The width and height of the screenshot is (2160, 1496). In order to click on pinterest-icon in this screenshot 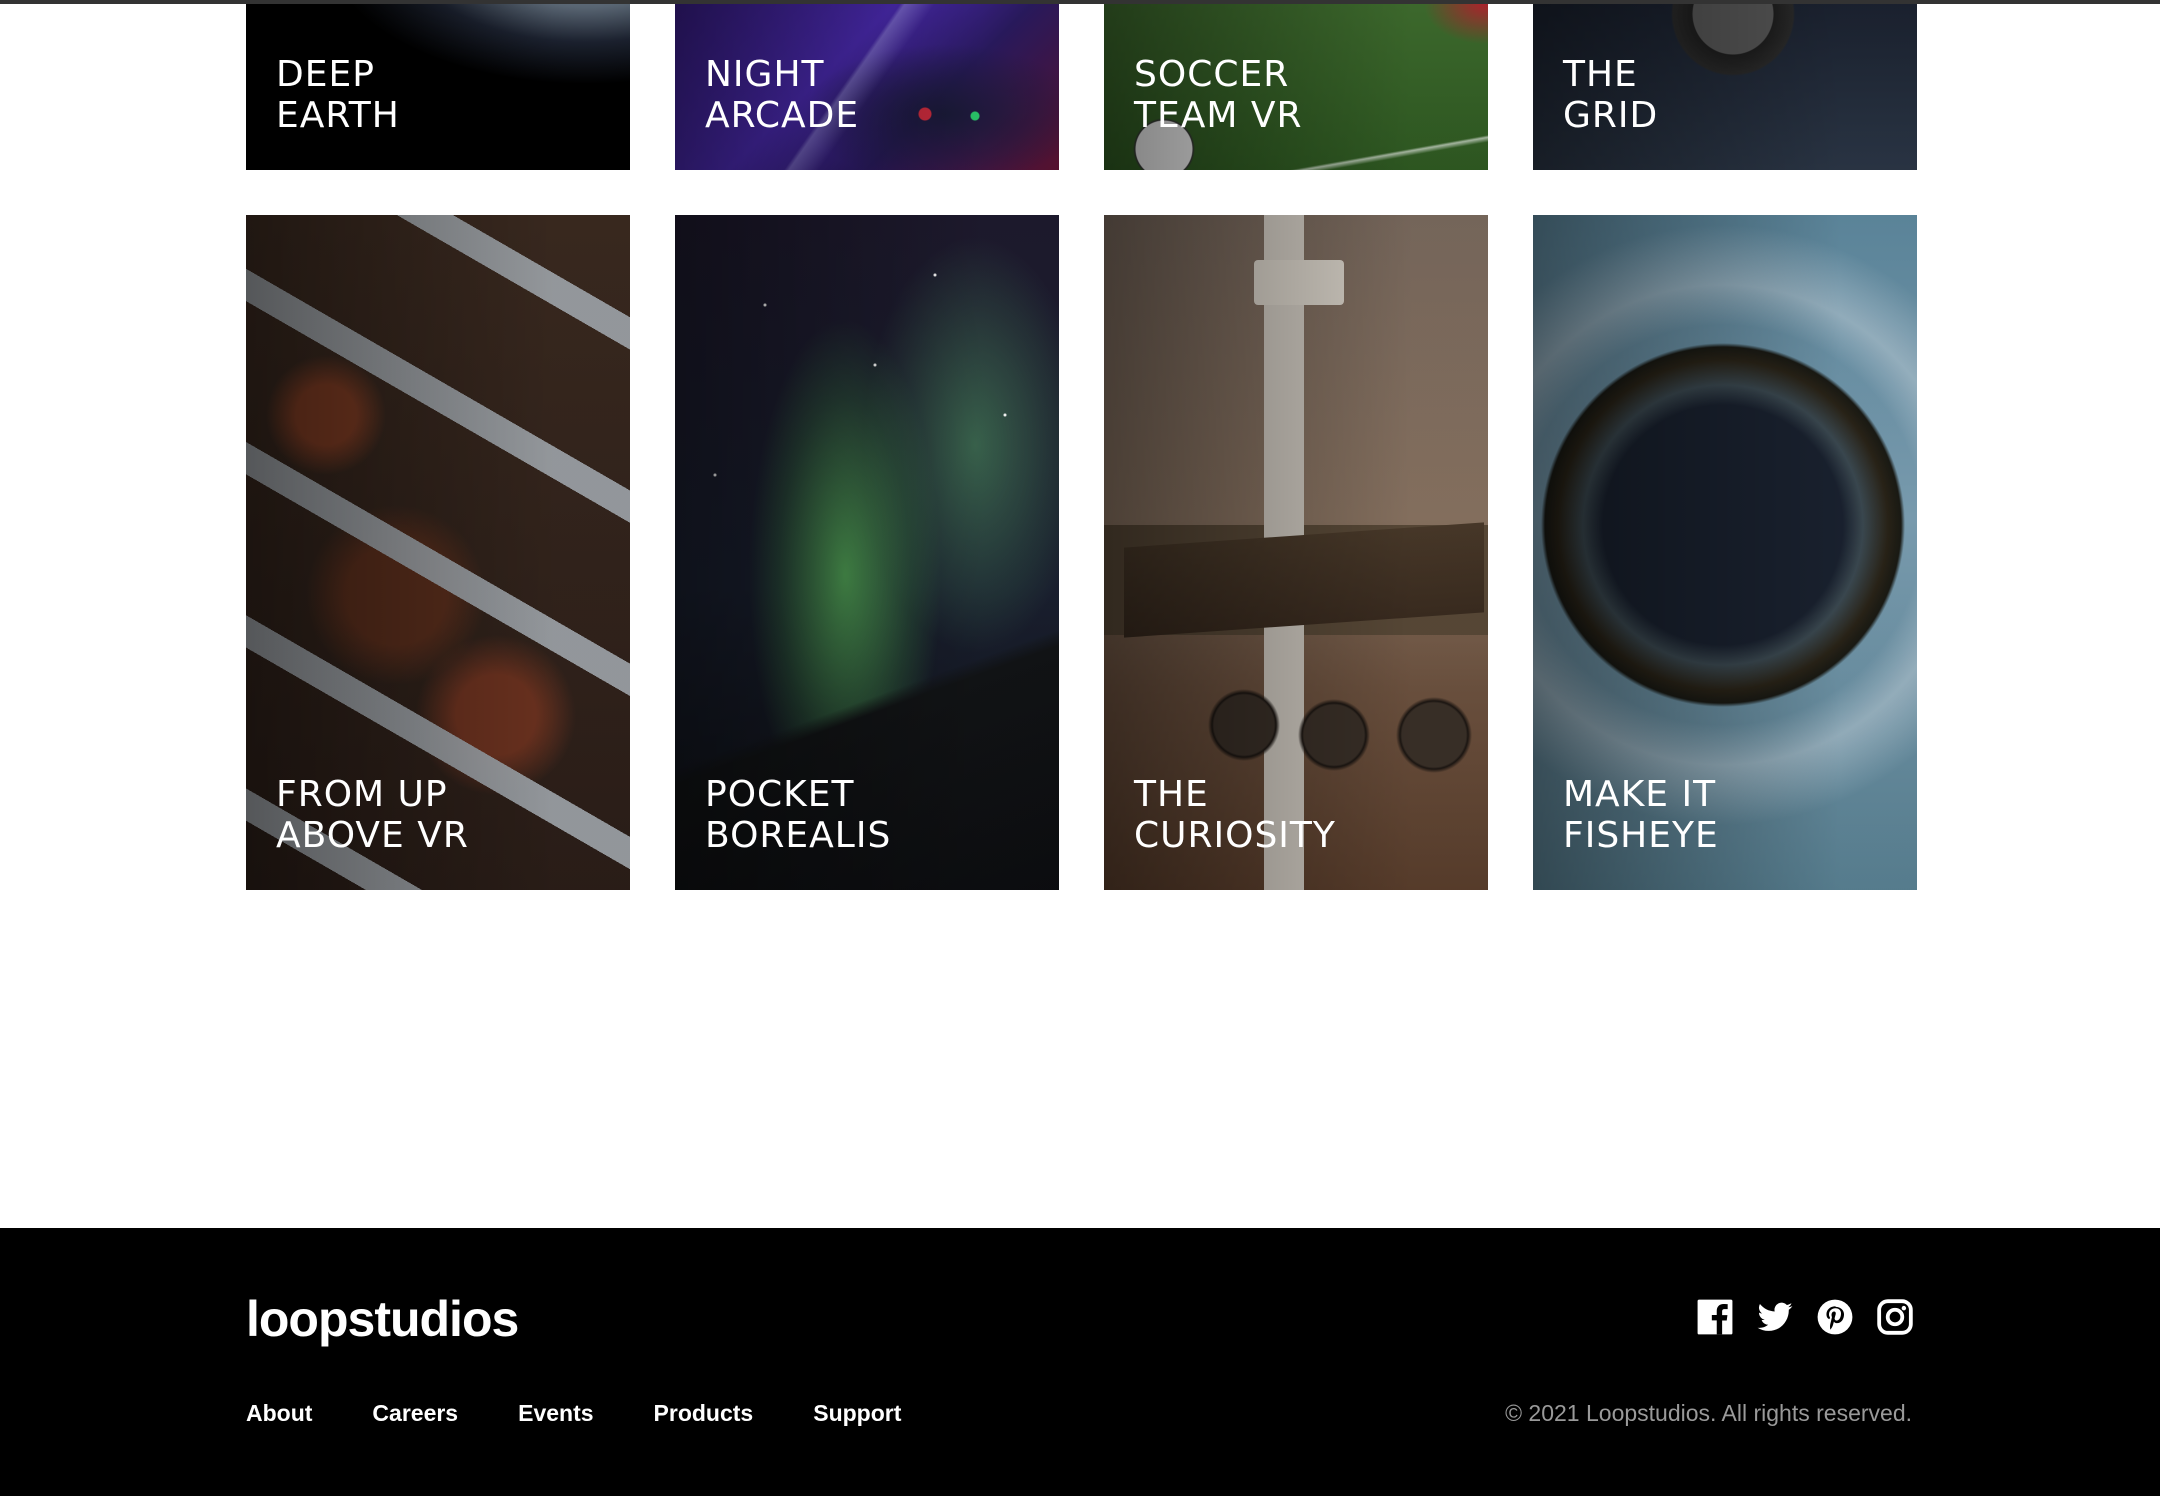, I will do `click(1835, 1317)`.